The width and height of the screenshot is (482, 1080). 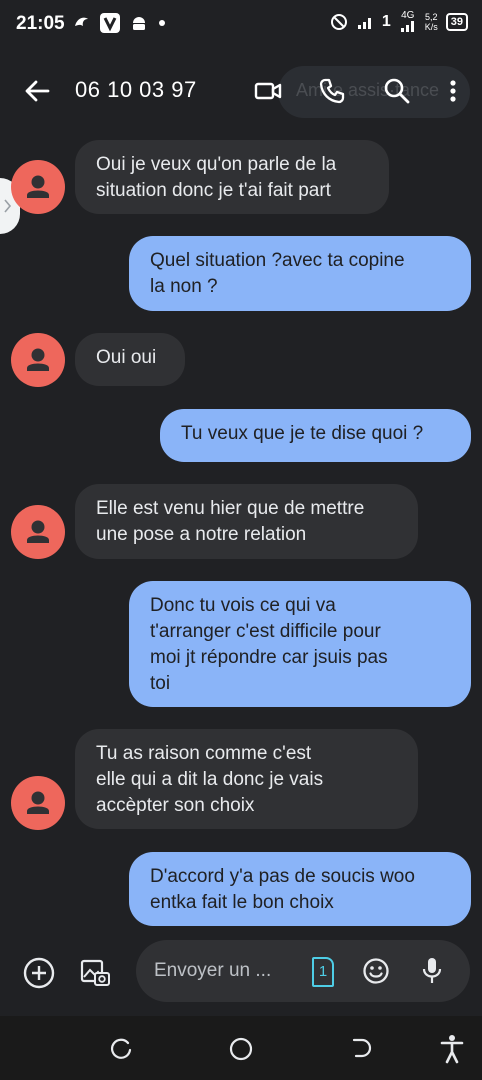 I want to click on emoji-icon, so click(x=376, y=971).